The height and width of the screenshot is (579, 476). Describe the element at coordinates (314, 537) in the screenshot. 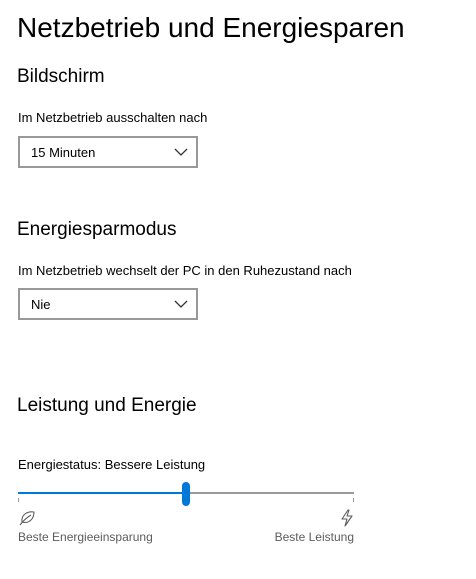

I see `slider-max-label: Beste Leistung` at that location.